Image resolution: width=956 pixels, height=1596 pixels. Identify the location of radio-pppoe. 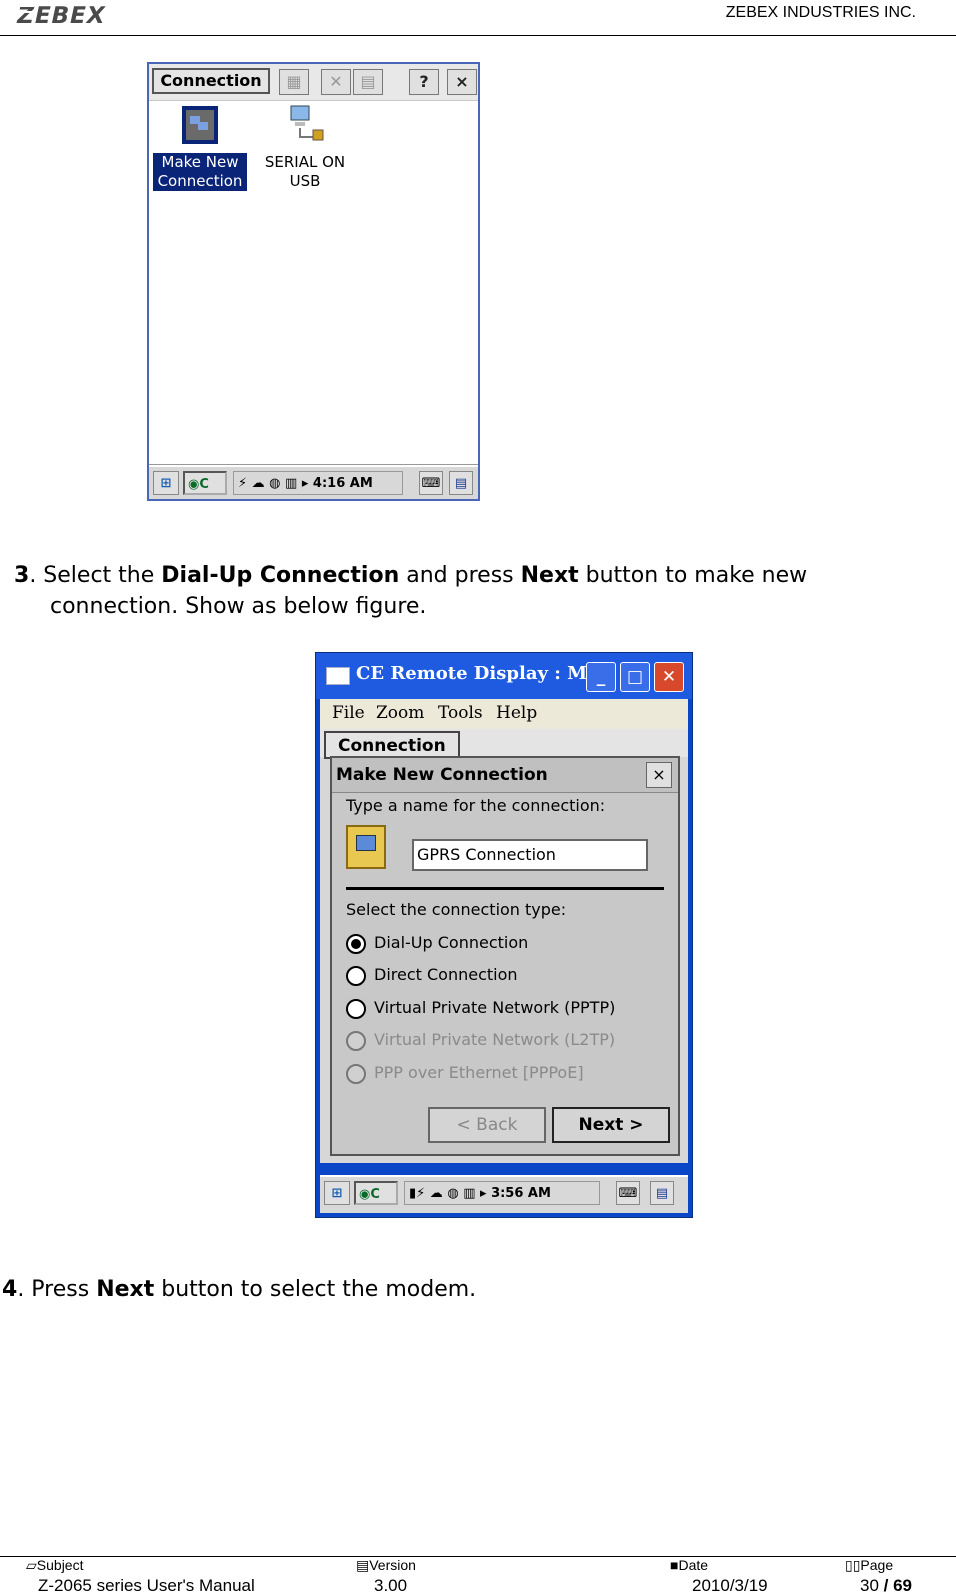
(356, 1074).